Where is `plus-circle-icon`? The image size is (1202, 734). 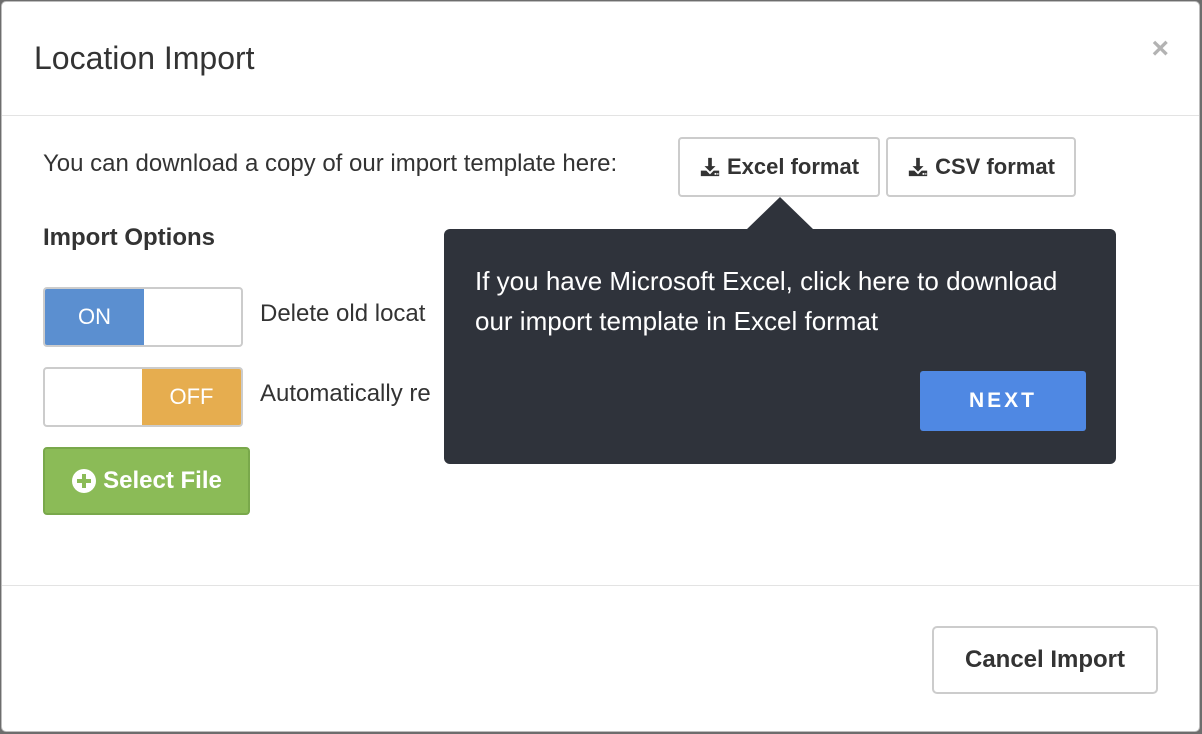
plus-circle-icon is located at coordinates (84, 481).